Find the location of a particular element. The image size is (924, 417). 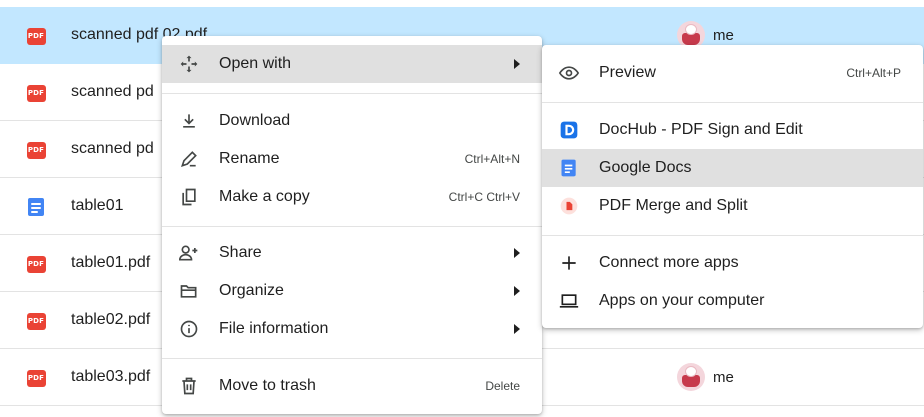

download-icon is located at coordinates (189, 121).